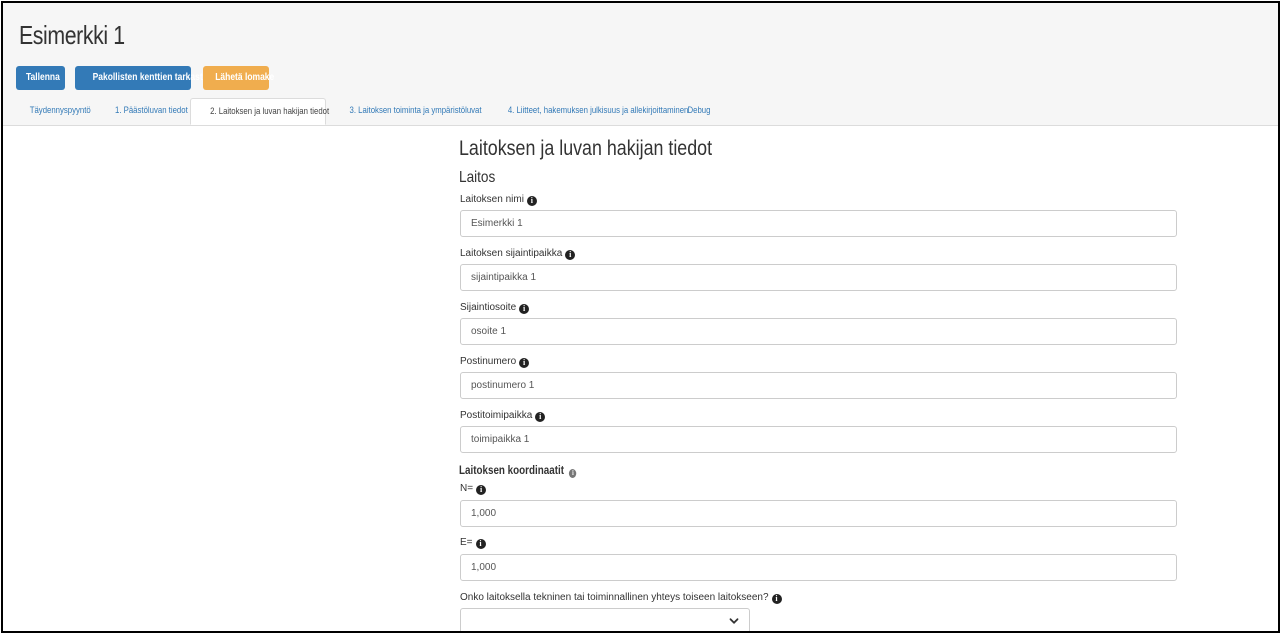 The width and height of the screenshot is (1283, 635). I want to click on tab-label: Täydennyspyyntö, so click(60, 110).